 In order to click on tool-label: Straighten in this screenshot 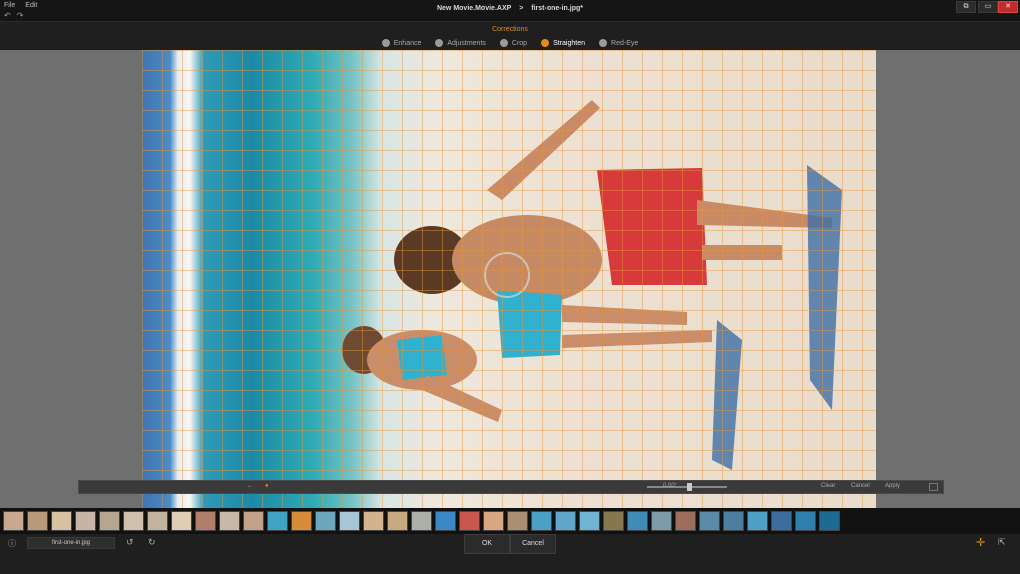, I will do `click(569, 43)`.